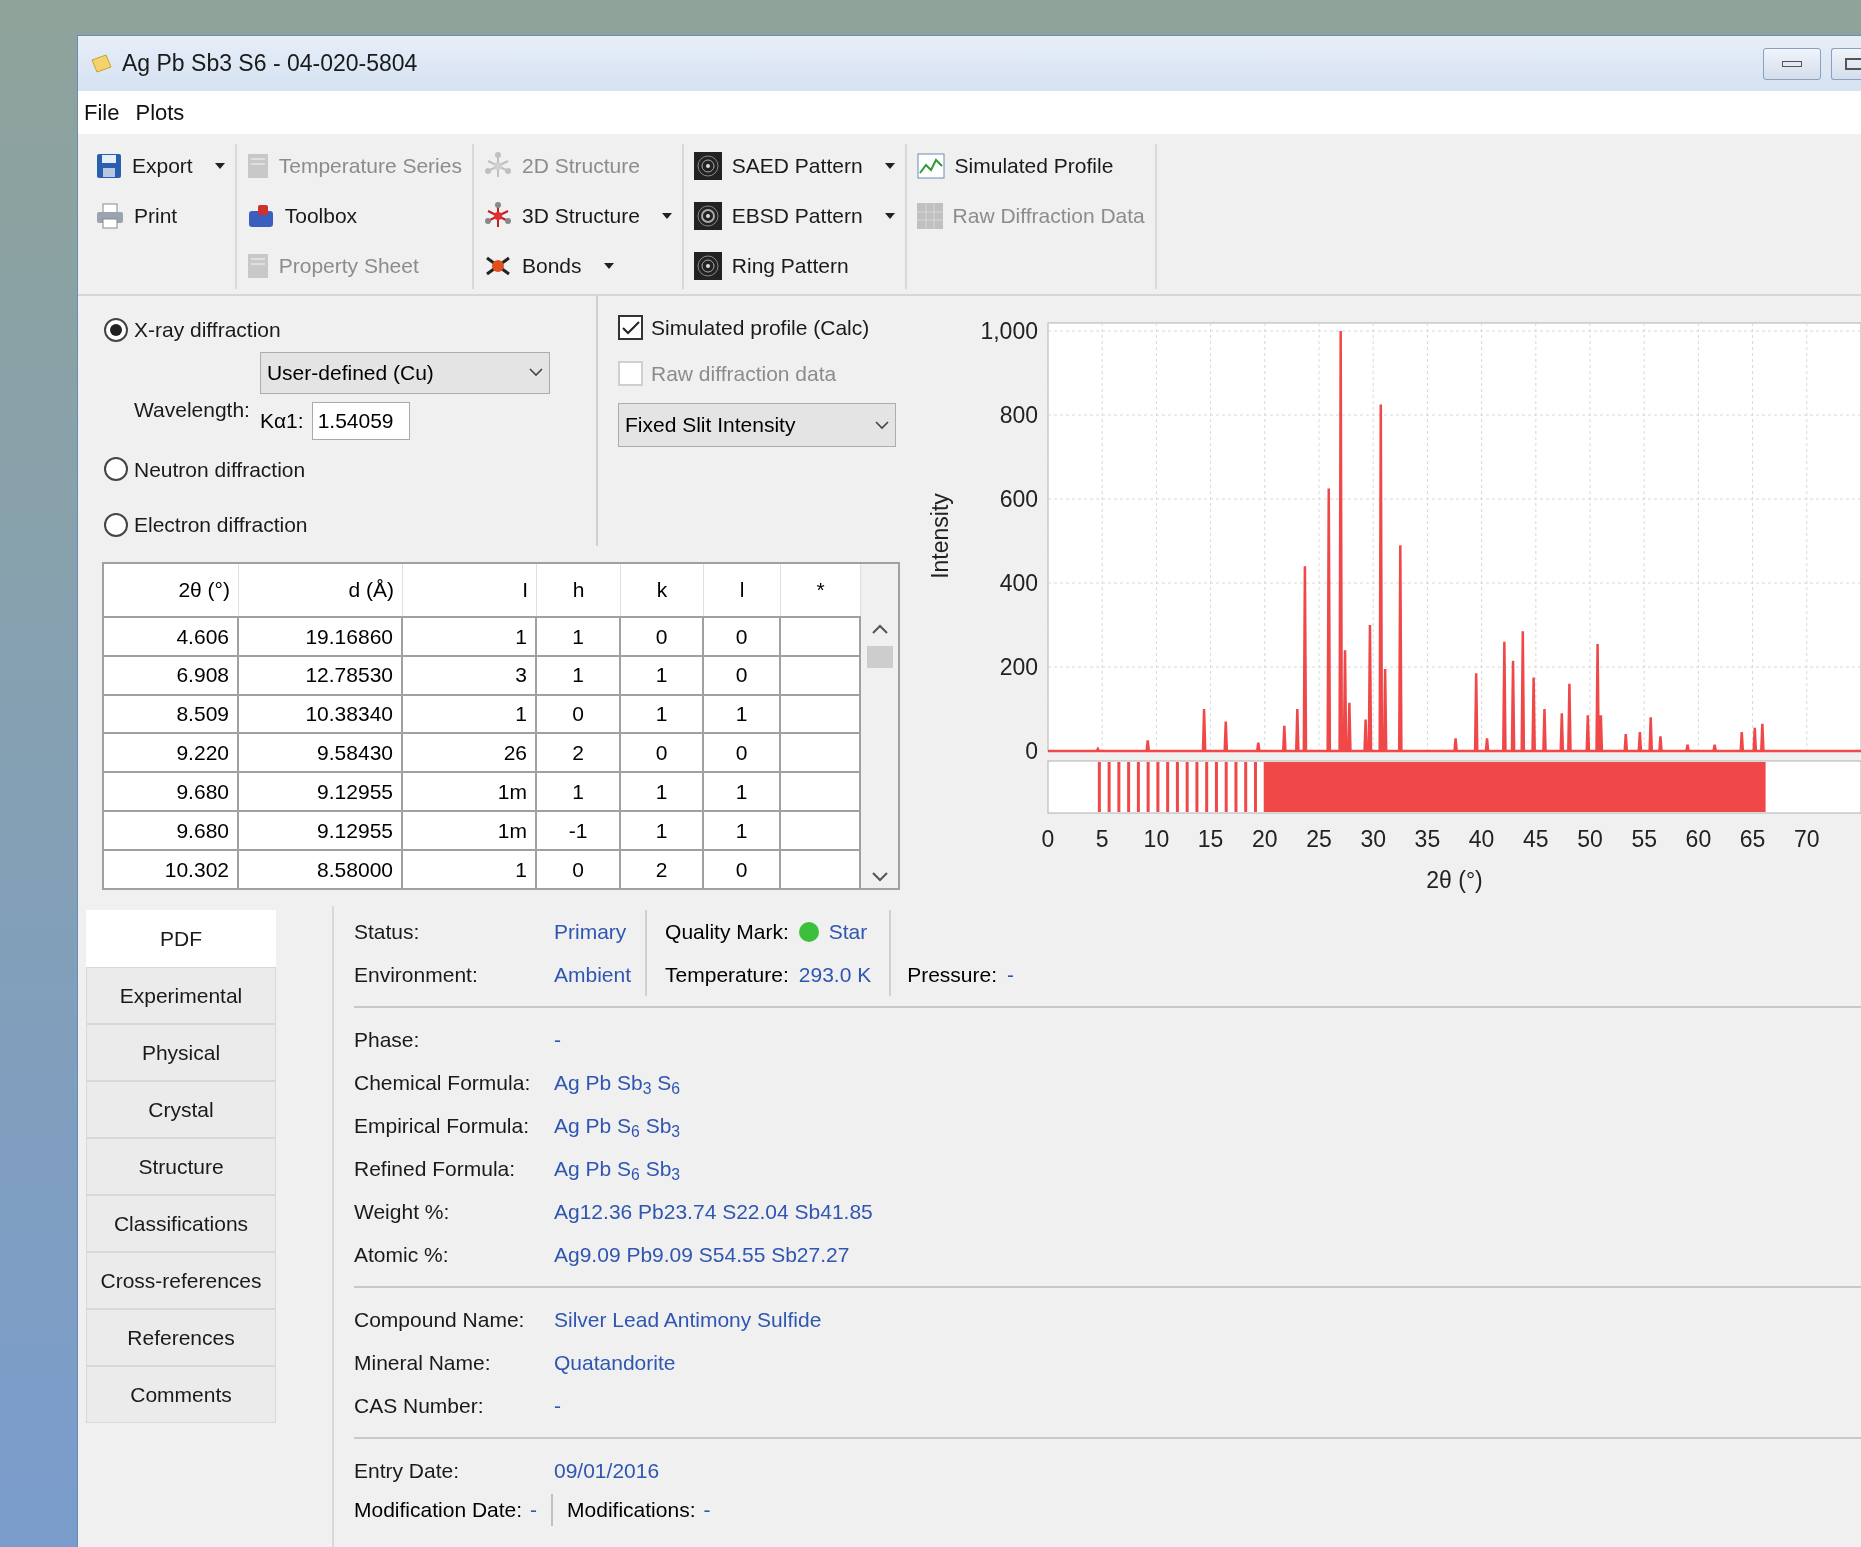  Describe the element at coordinates (470, 590) in the screenshot. I see `column-header: I` at that location.